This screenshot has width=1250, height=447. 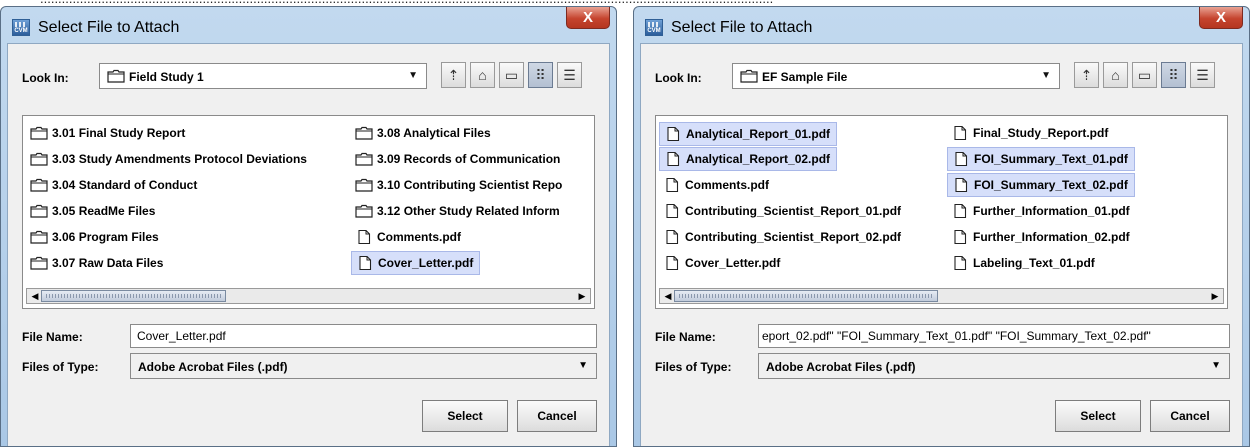 I want to click on list-item: 3.12 Other Study Related Inform, so click(x=458, y=211).